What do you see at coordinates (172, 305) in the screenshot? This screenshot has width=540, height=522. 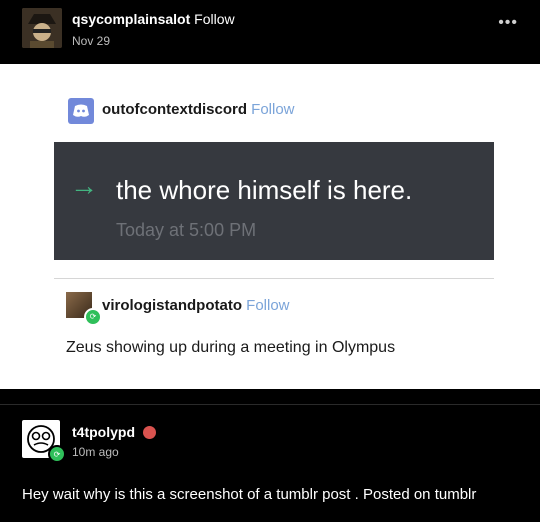 I see `reply-username: virologistandpotato` at bounding box center [172, 305].